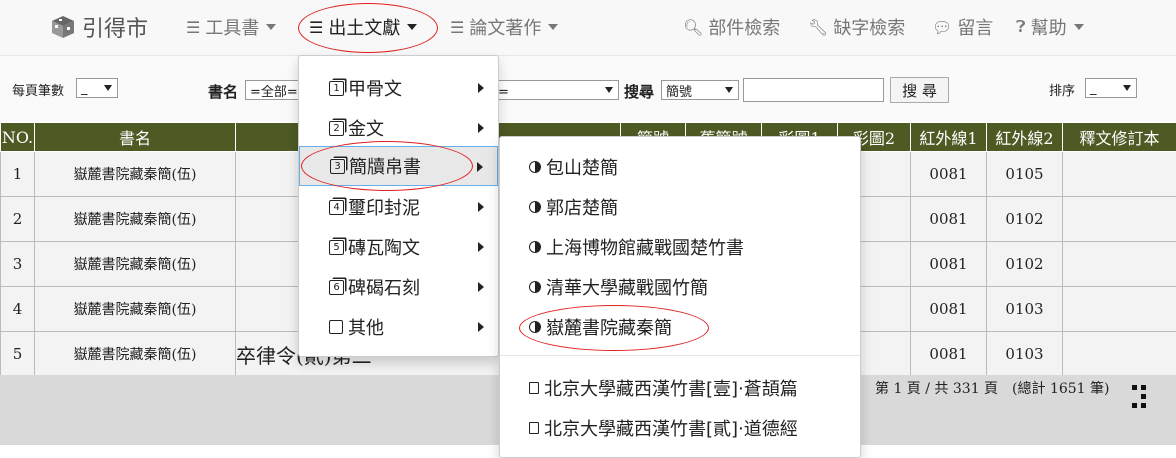 This screenshot has width=1176, height=458. What do you see at coordinates (412, 27) in the screenshot?
I see `caret-down-icon` at bounding box center [412, 27].